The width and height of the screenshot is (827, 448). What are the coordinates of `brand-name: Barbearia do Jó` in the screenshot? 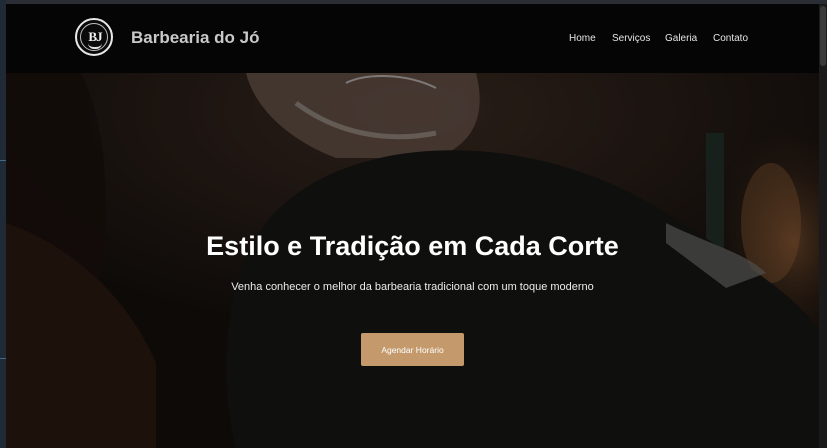 It's located at (195, 38).